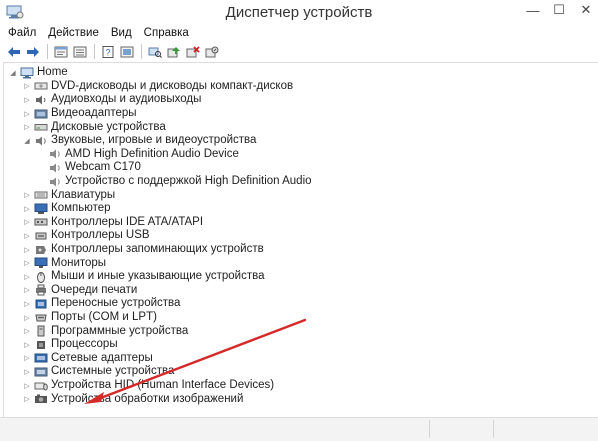 The height and width of the screenshot is (441, 598). What do you see at coordinates (155, 52) in the screenshot?
I see `scan-hardware-button` at bounding box center [155, 52].